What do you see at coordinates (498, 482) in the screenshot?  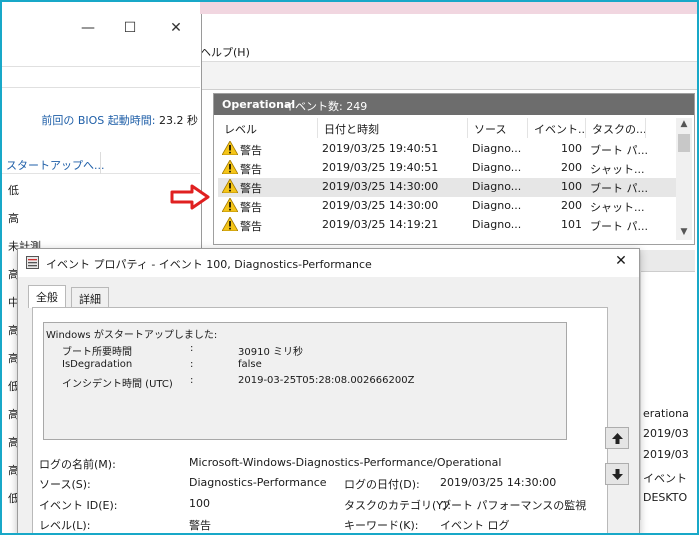 I see `log-date-value: 2019/03/25 14:30:00` at bounding box center [498, 482].